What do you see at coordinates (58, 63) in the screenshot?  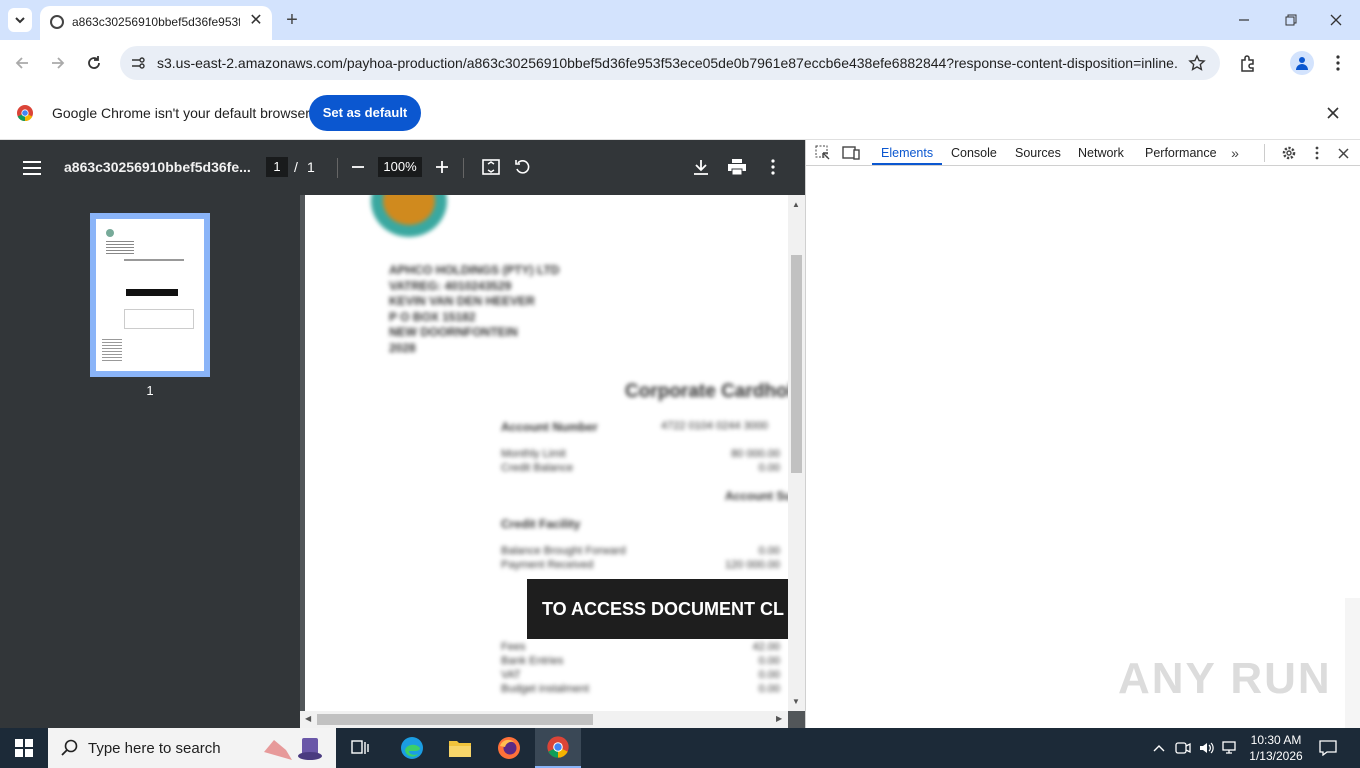 I see `forward-button` at bounding box center [58, 63].